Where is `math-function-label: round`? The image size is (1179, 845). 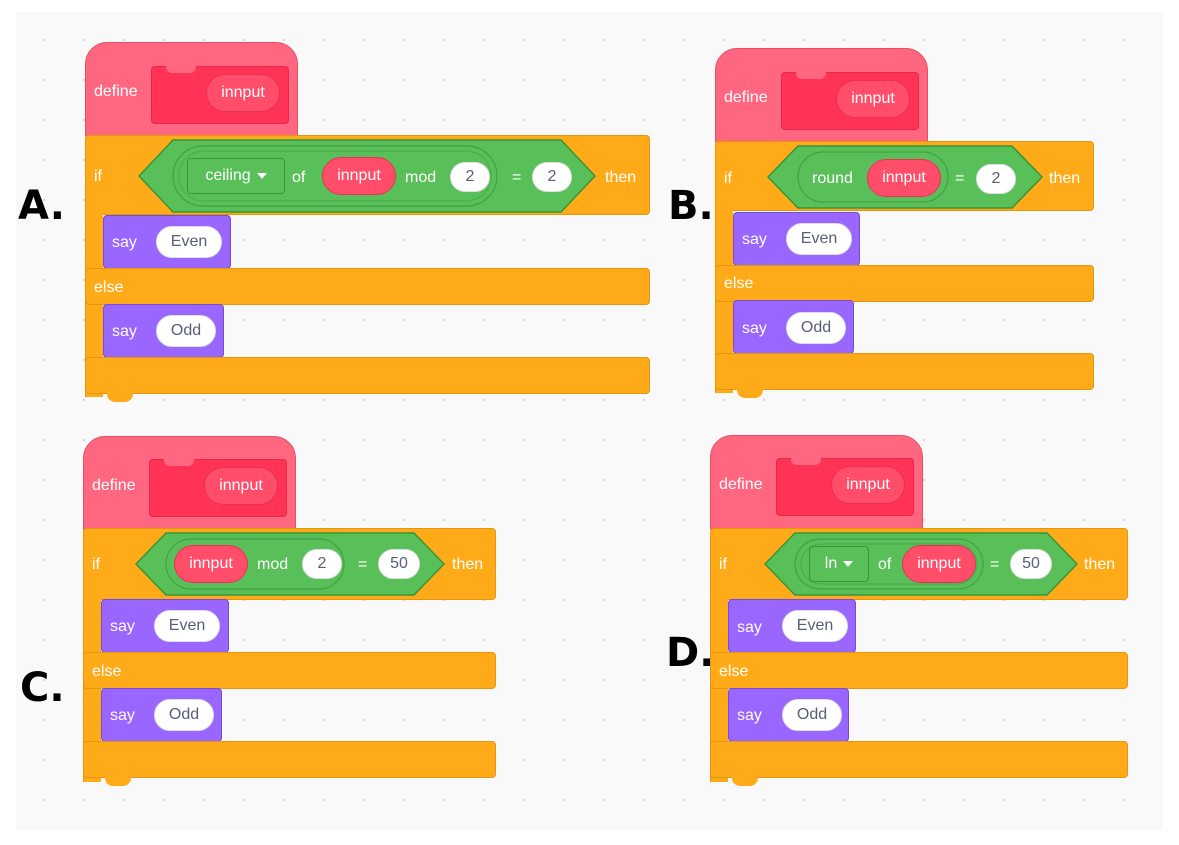
math-function-label: round is located at coordinates (832, 178).